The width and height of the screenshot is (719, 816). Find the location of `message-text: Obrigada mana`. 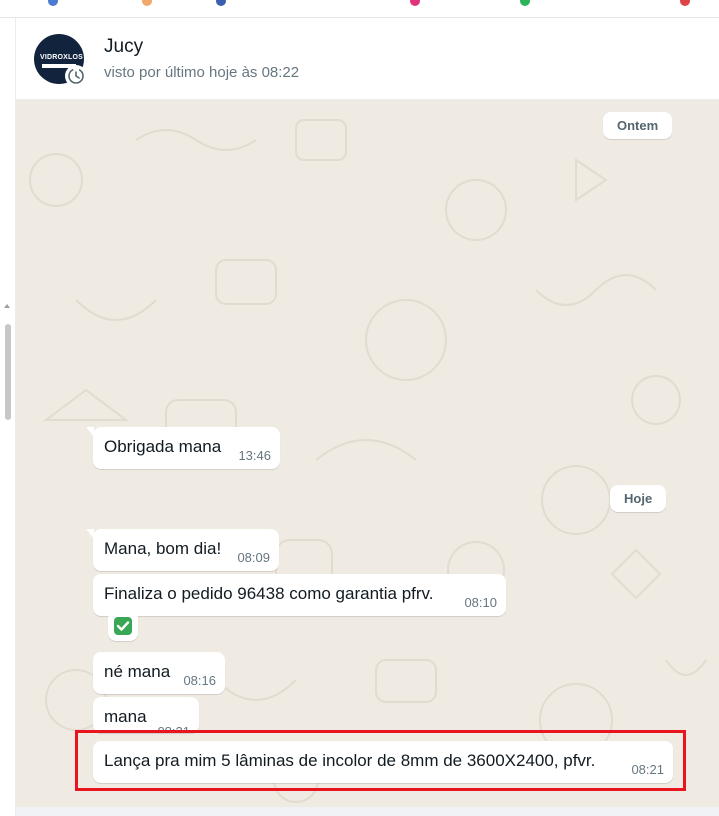

message-text: Obrigada mana is located at coordinates (163, 446).